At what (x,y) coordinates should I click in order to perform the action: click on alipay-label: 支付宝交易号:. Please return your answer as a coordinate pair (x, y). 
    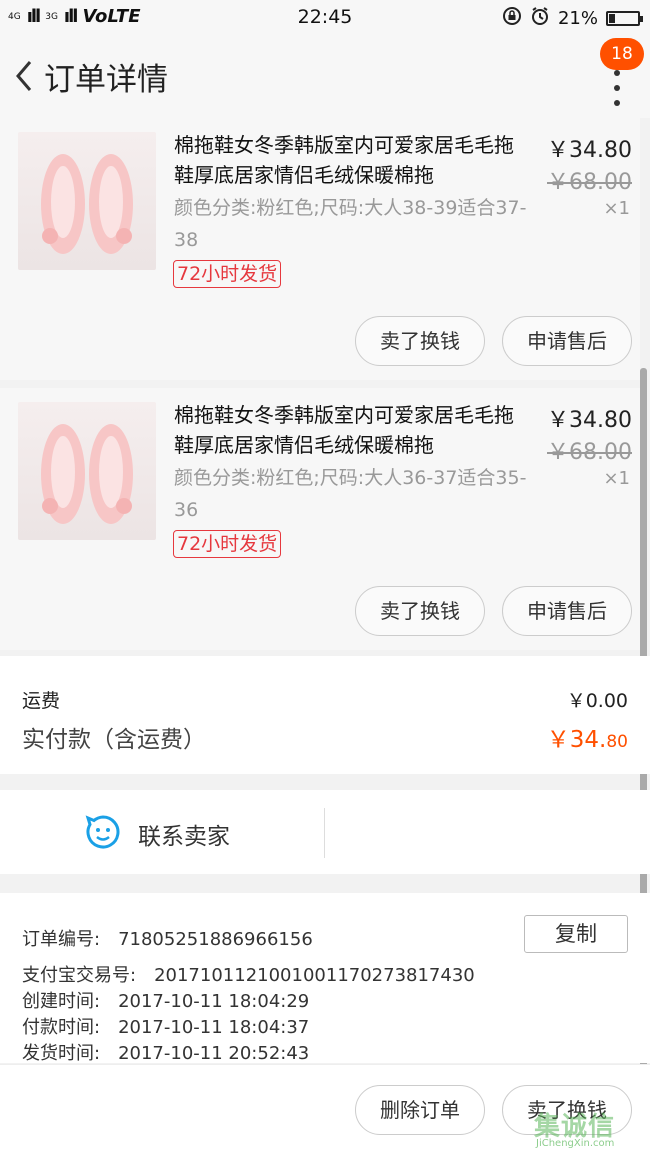
    Looking at the image, I should click on (79, 975).